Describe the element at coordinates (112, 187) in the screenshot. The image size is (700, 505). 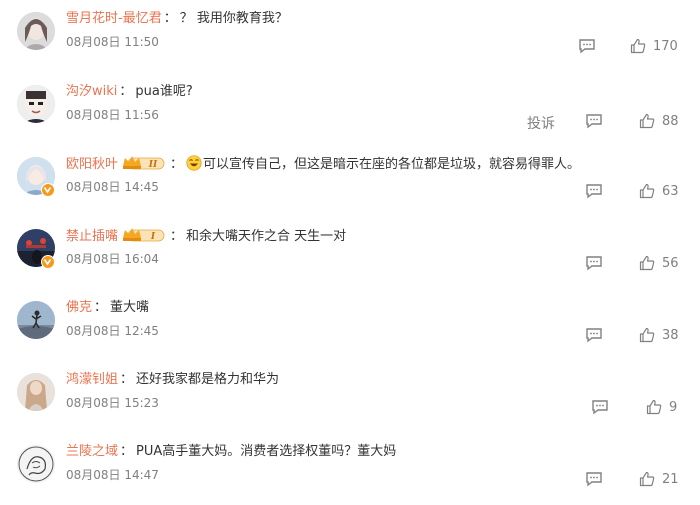
I see `comment-time: 08月08日 14:45` at that location.